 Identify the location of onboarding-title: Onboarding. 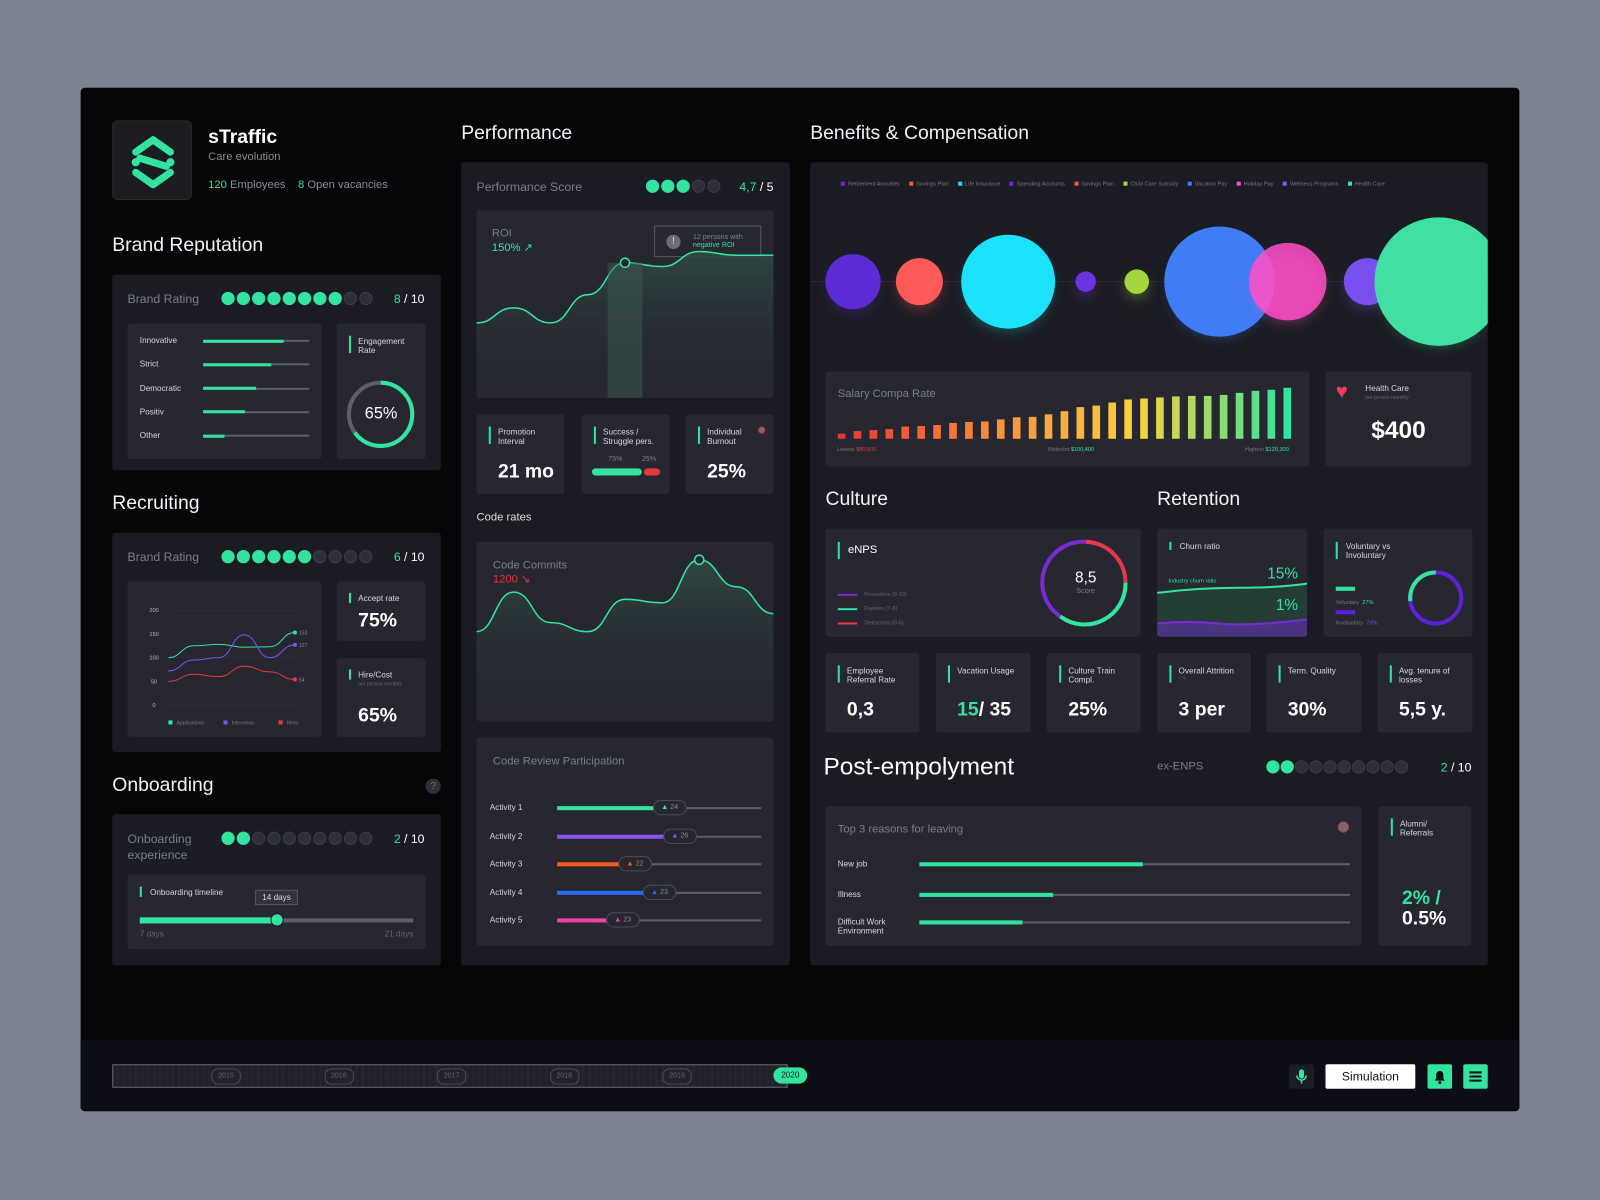
(163, 785).